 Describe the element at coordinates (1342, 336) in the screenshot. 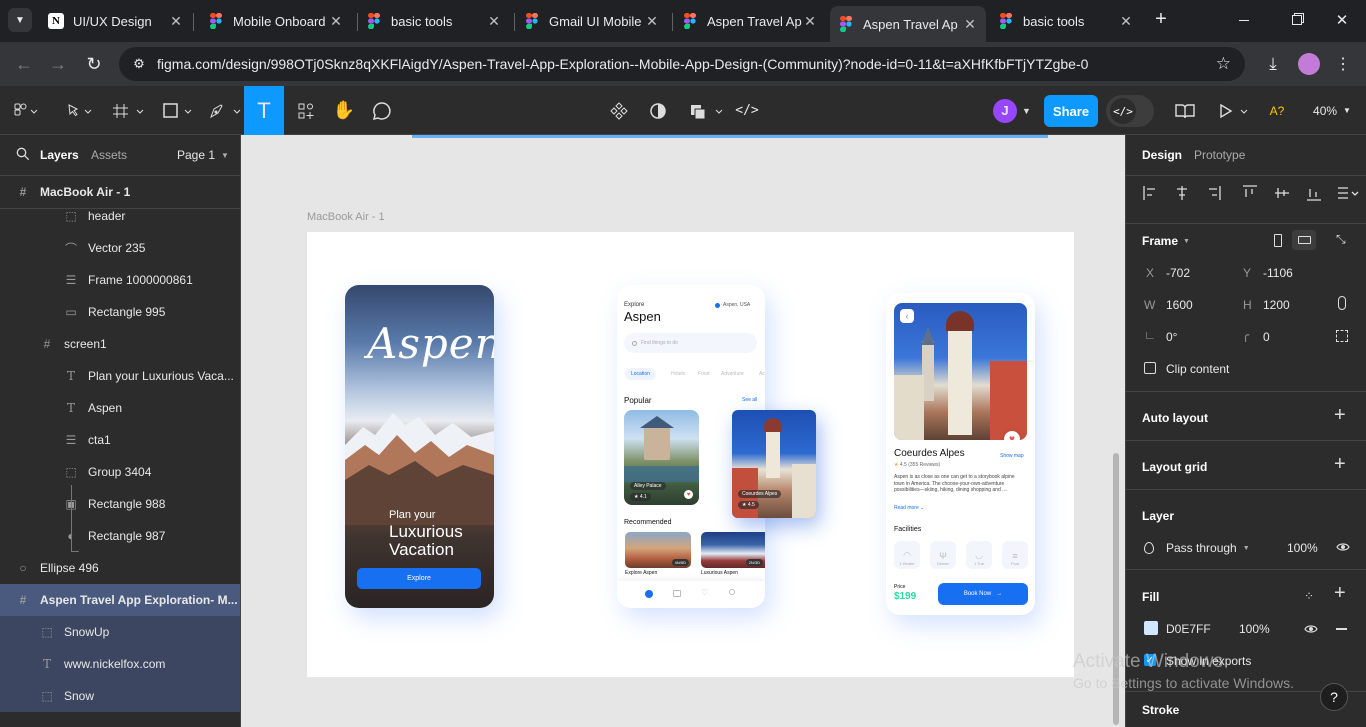

I see `independent-corners-icon` at that location.